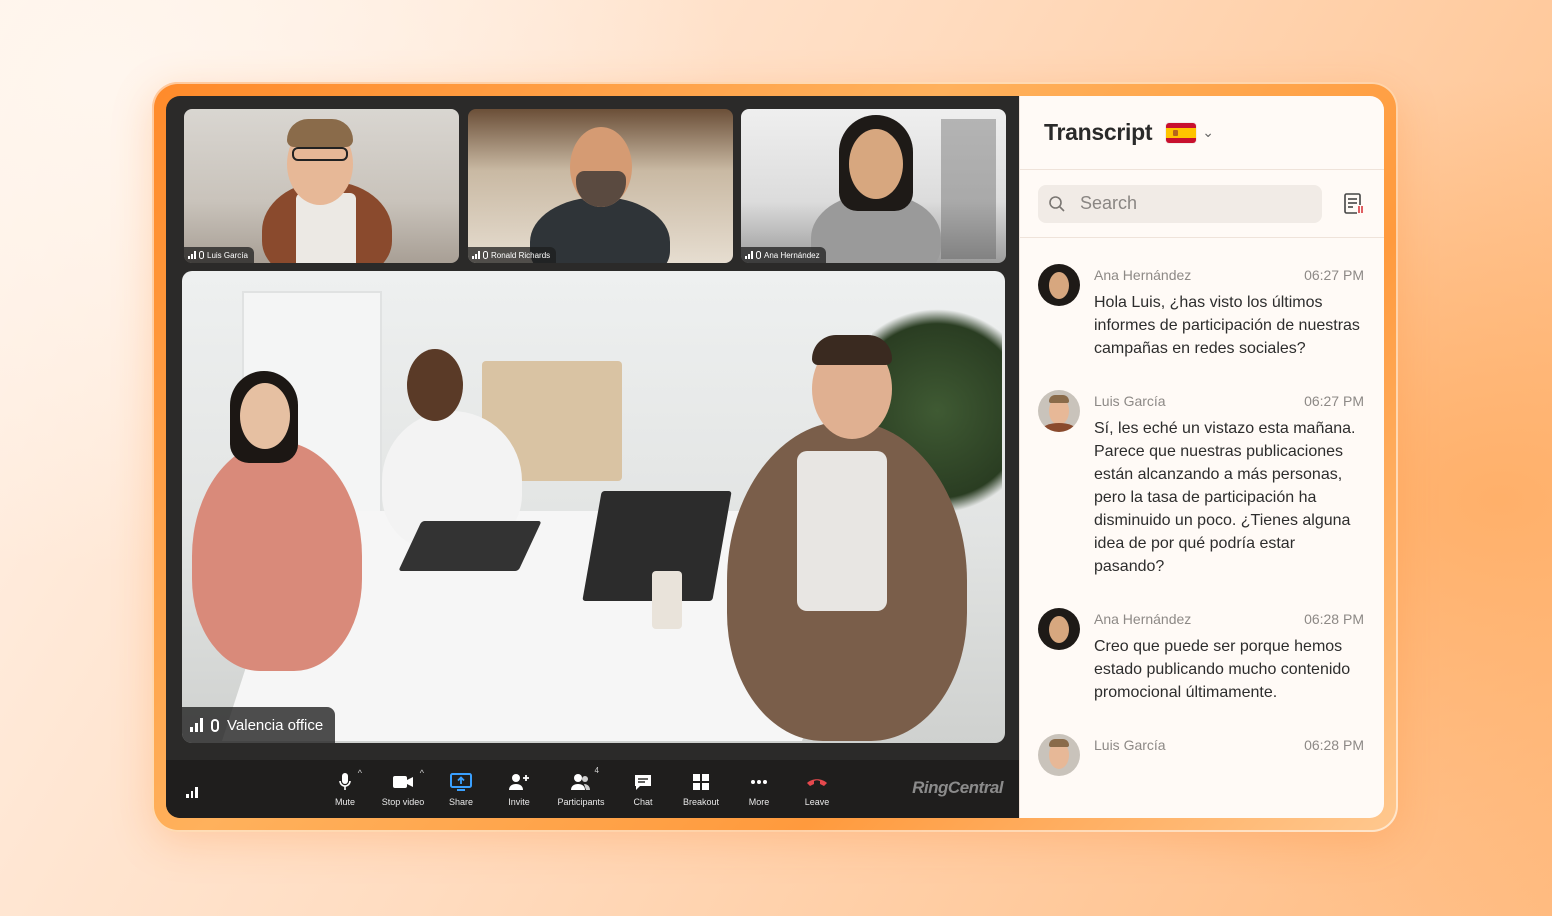 This screenshot has height=916, width=1552. I want to click on breakout-label: Breakout, so click(701, 801).